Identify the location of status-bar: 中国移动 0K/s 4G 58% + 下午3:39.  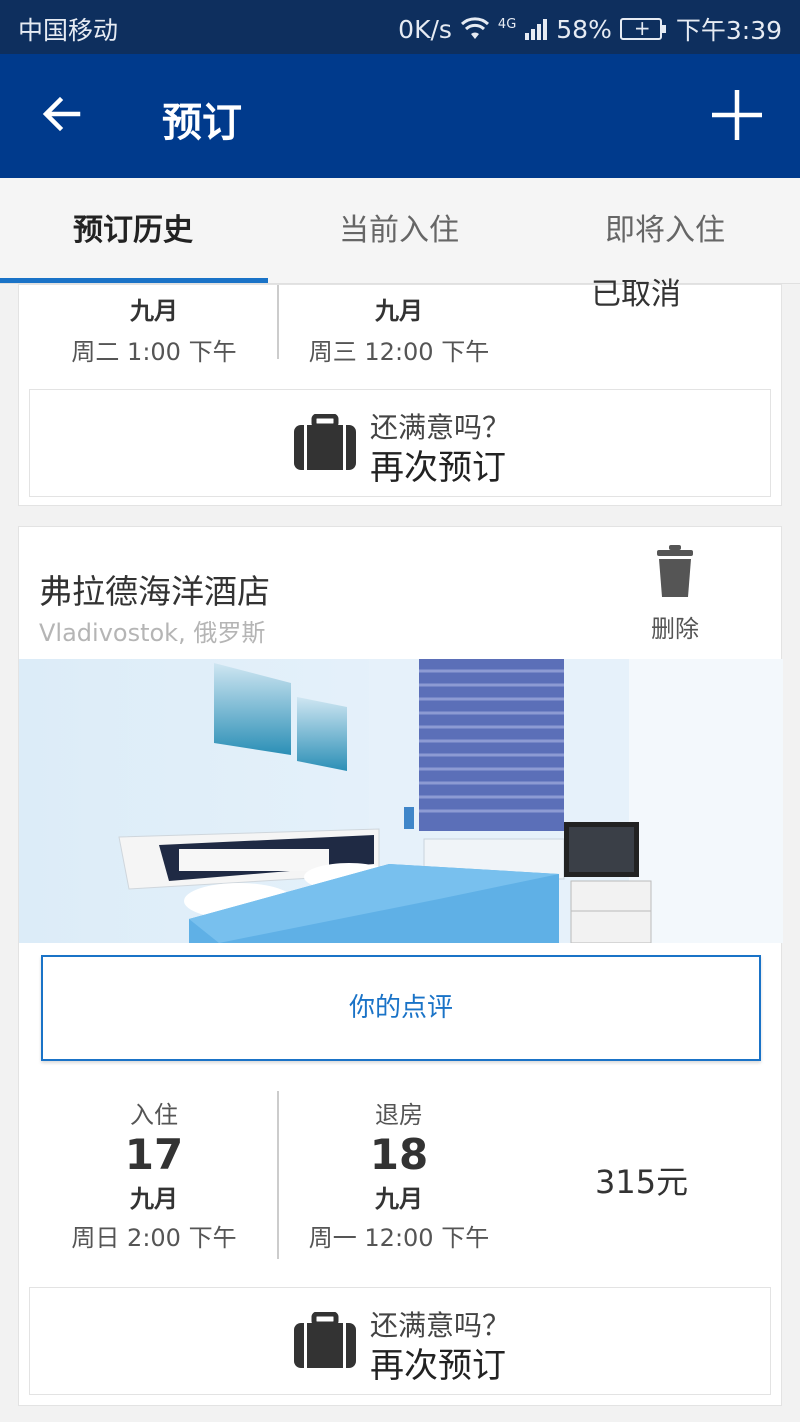
(400, 27).